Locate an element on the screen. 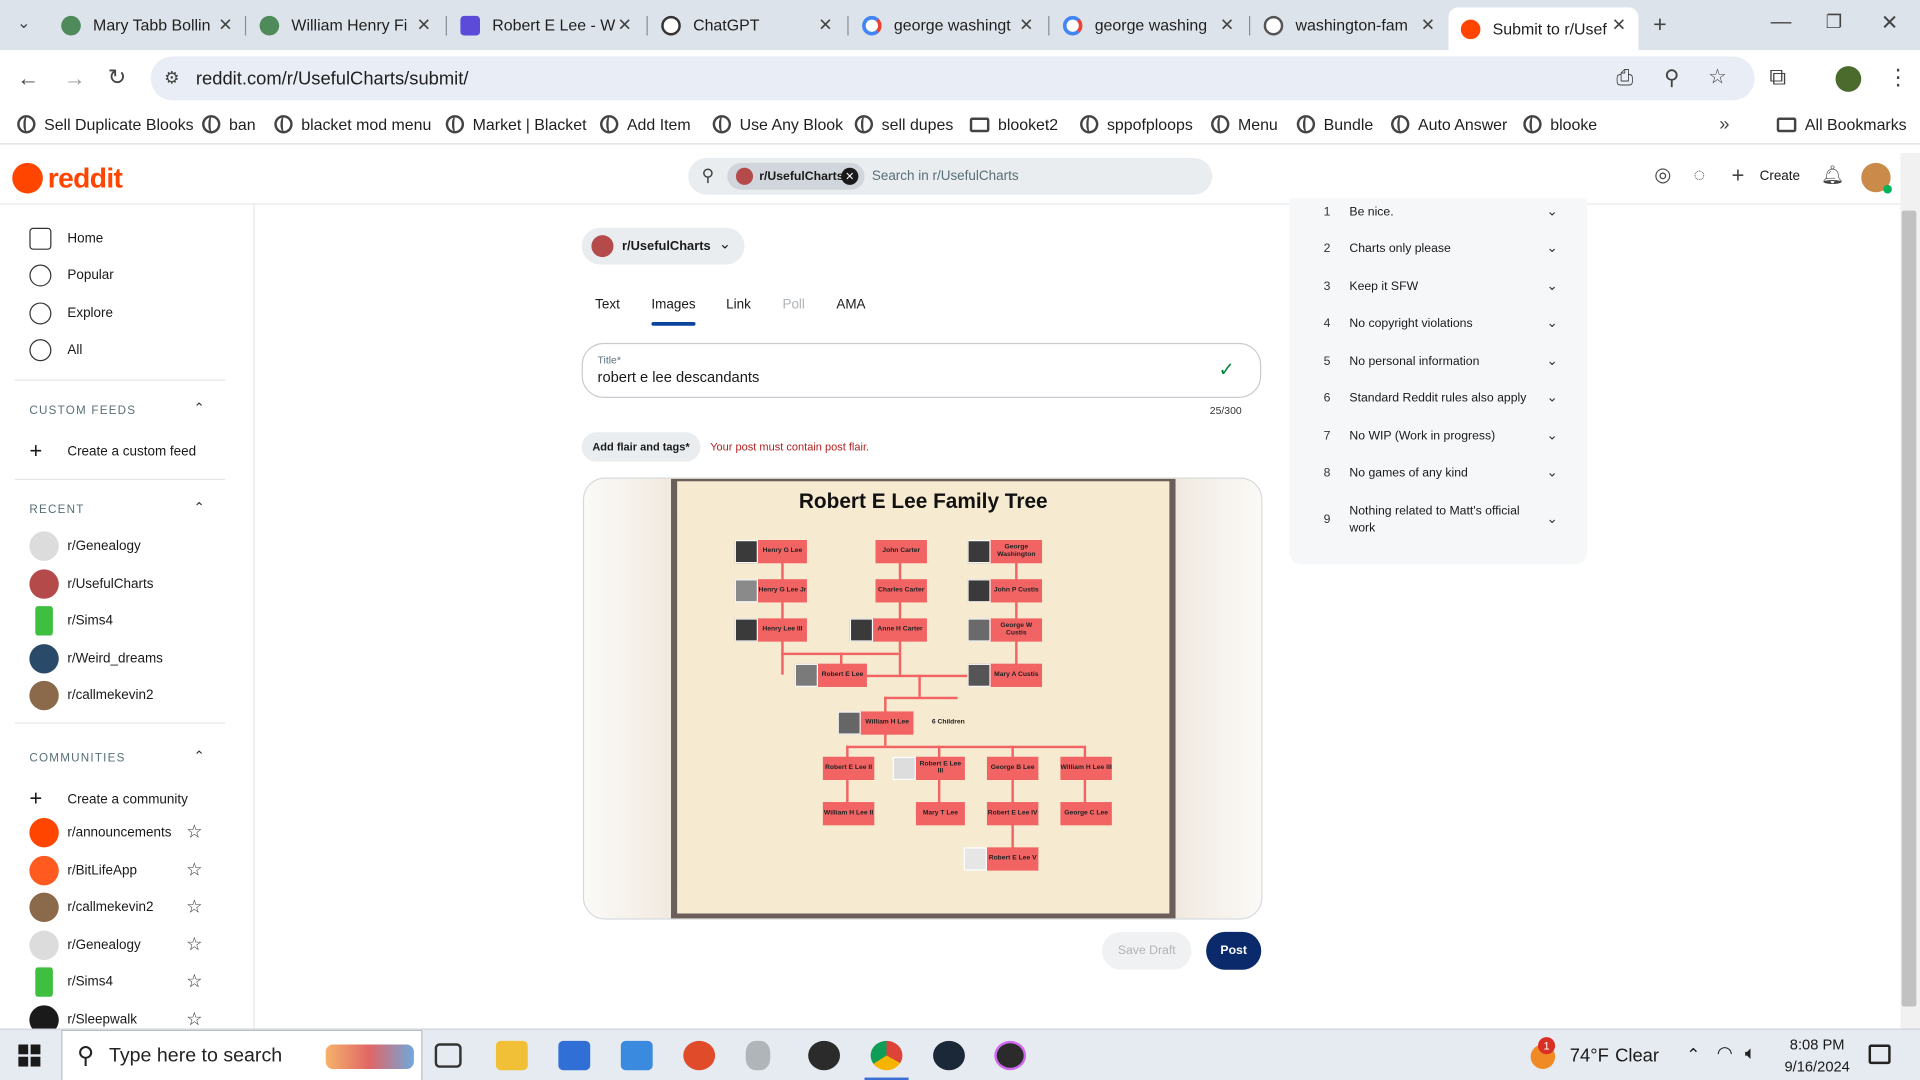 This screenshot has height=1080, width=1920. post-button: Post is located at coordinates (1234, 950).